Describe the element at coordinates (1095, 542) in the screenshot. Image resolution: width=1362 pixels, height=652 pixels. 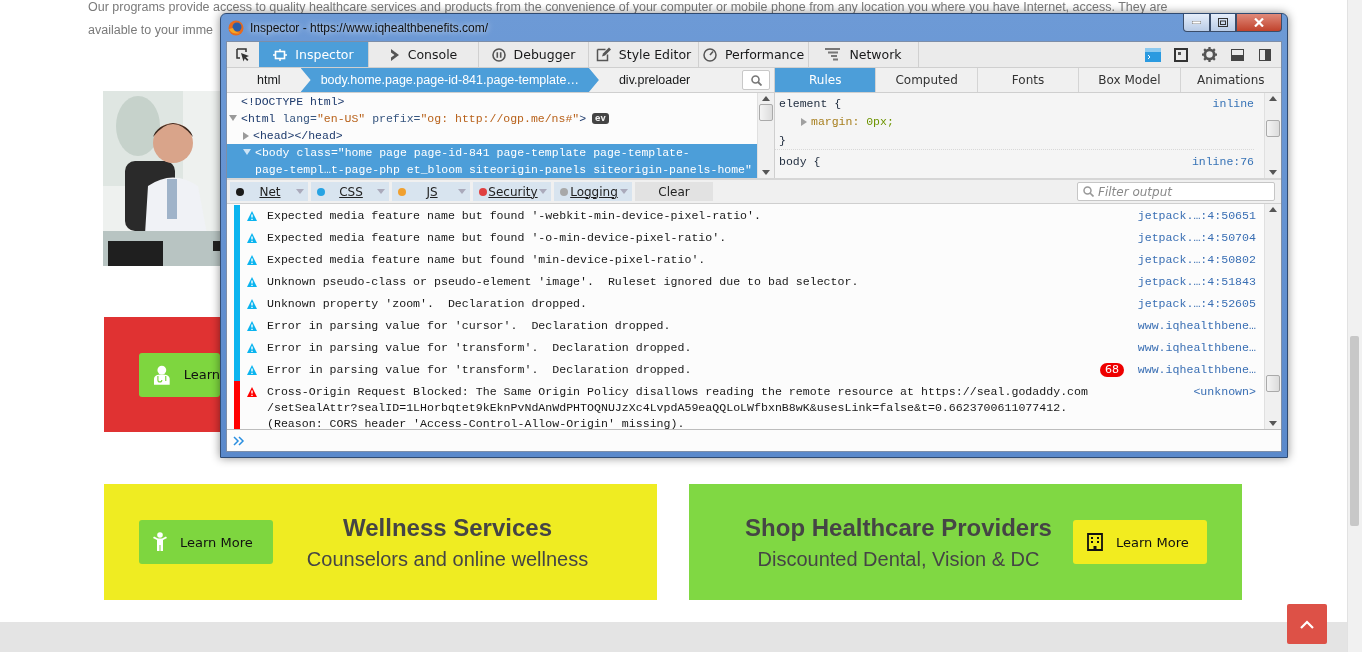
I see `building-icon` at that location.